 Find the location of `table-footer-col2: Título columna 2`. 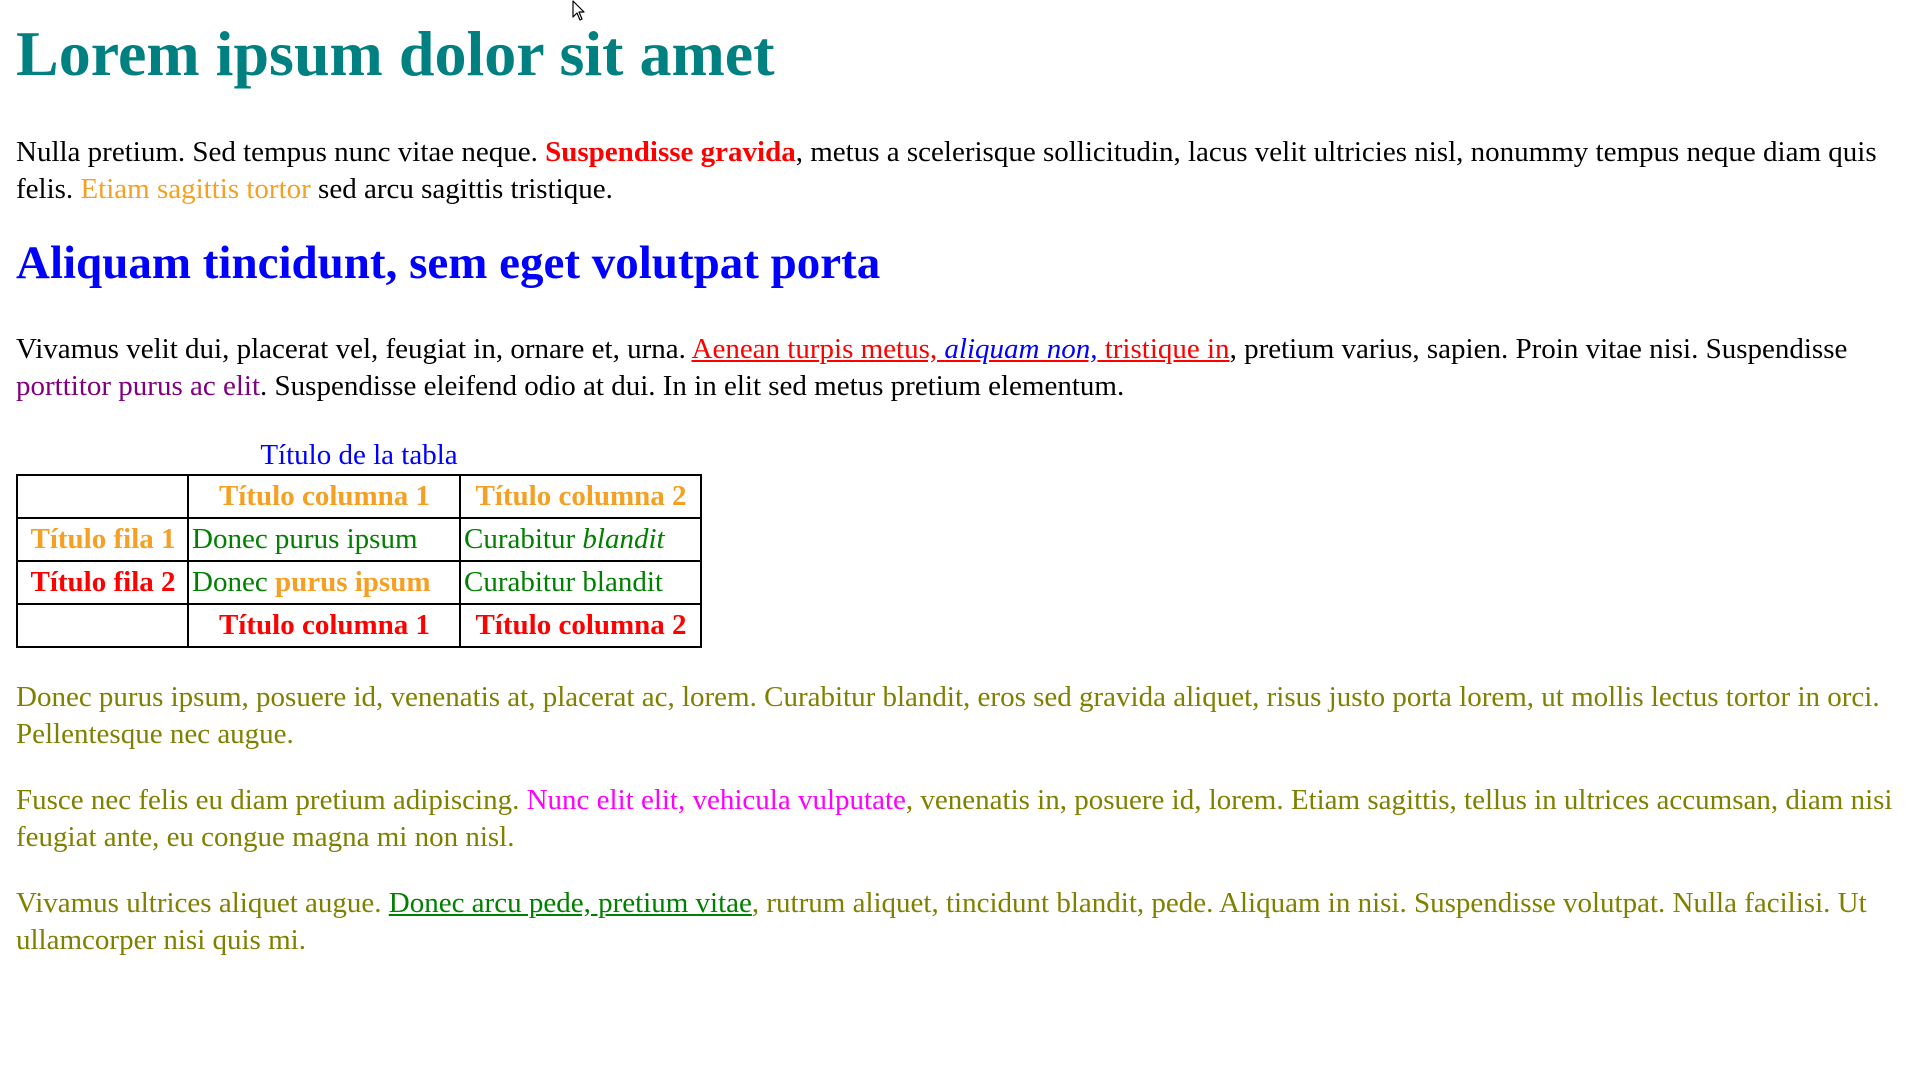

table-footer-col2: Título columna 2 is located at coordinates (580, 625).